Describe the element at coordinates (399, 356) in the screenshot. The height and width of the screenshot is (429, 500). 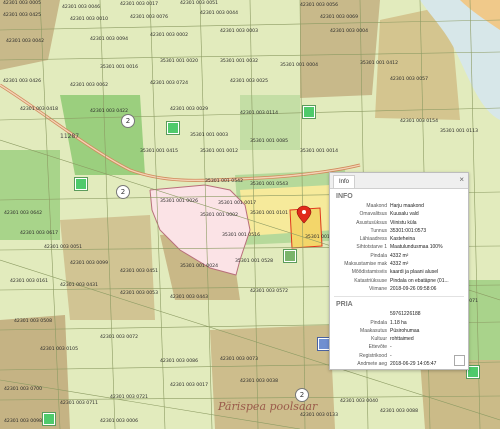
I see `pria-row: Registrikood -` at that location.